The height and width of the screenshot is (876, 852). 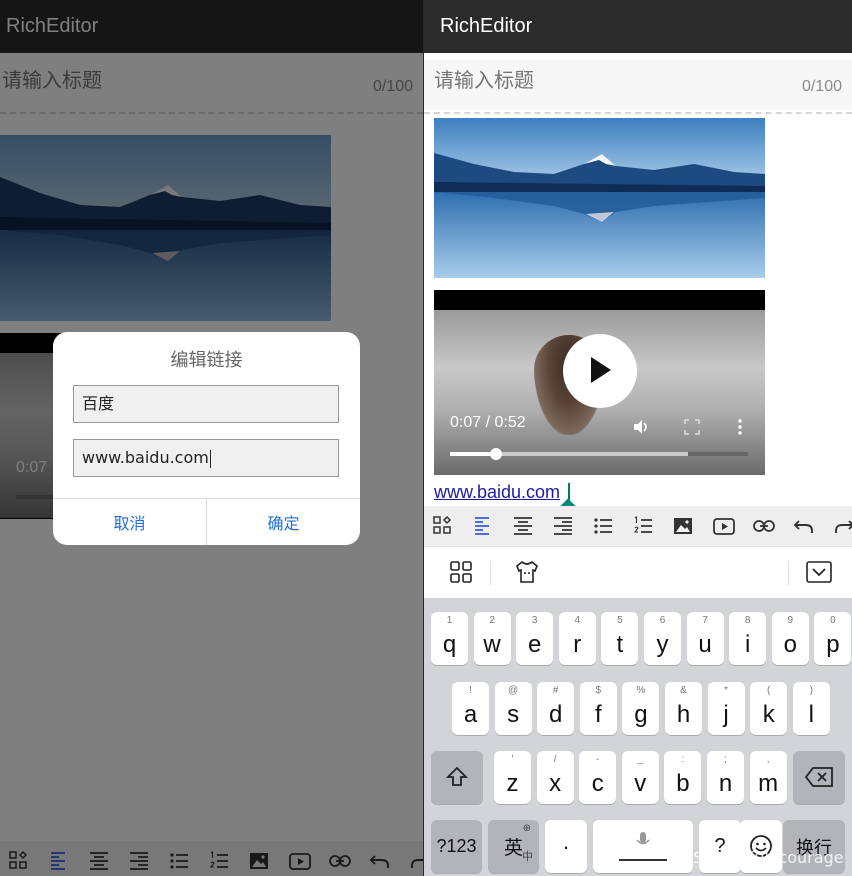 I want to click on key-hint: 3, so click(x=534, y=620).